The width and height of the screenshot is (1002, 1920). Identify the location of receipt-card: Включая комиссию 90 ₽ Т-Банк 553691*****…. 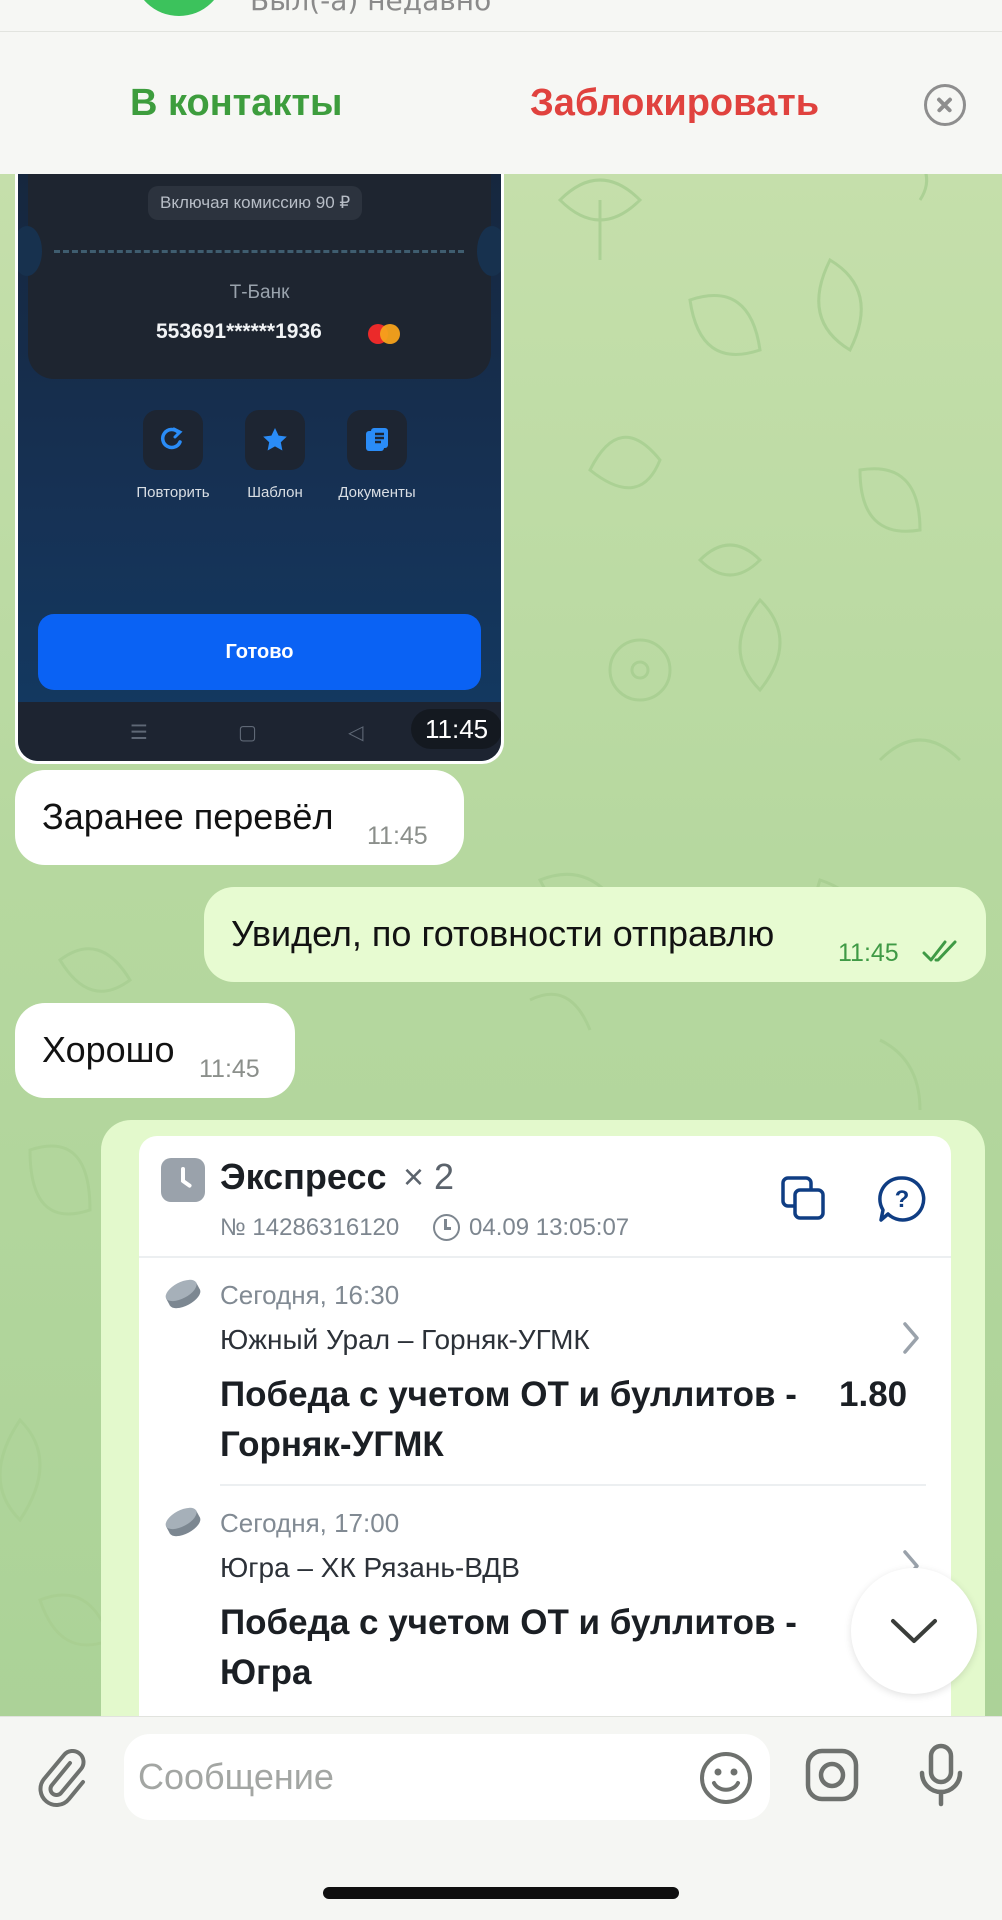
(259, 276).